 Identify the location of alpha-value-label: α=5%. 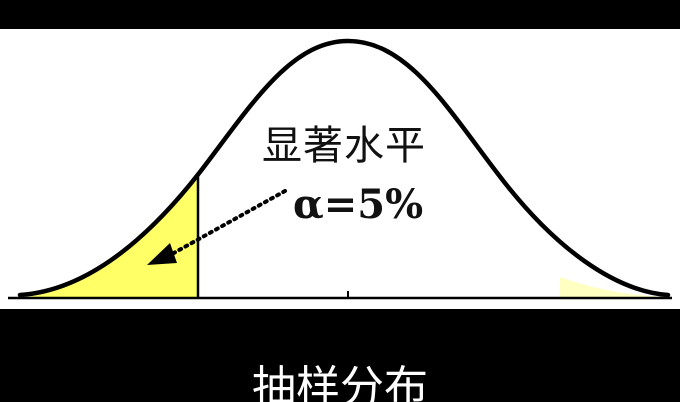
(358, 204).